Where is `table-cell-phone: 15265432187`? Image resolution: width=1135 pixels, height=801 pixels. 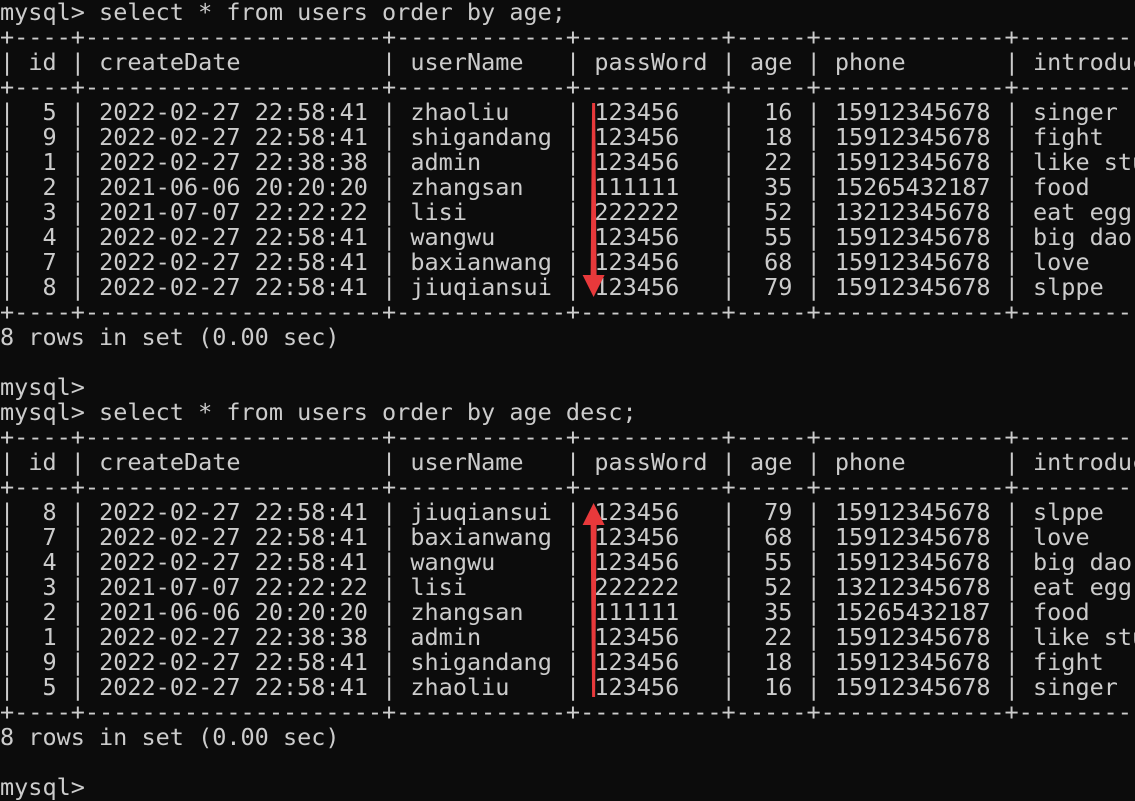 table-cell-phone: 15265432187 is located at coordinates (912, 187).